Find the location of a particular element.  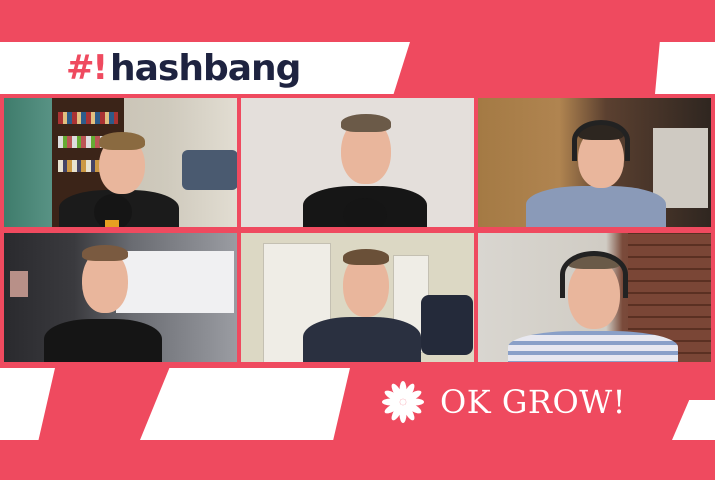

wall-picture is located at coordinates (19, 284).